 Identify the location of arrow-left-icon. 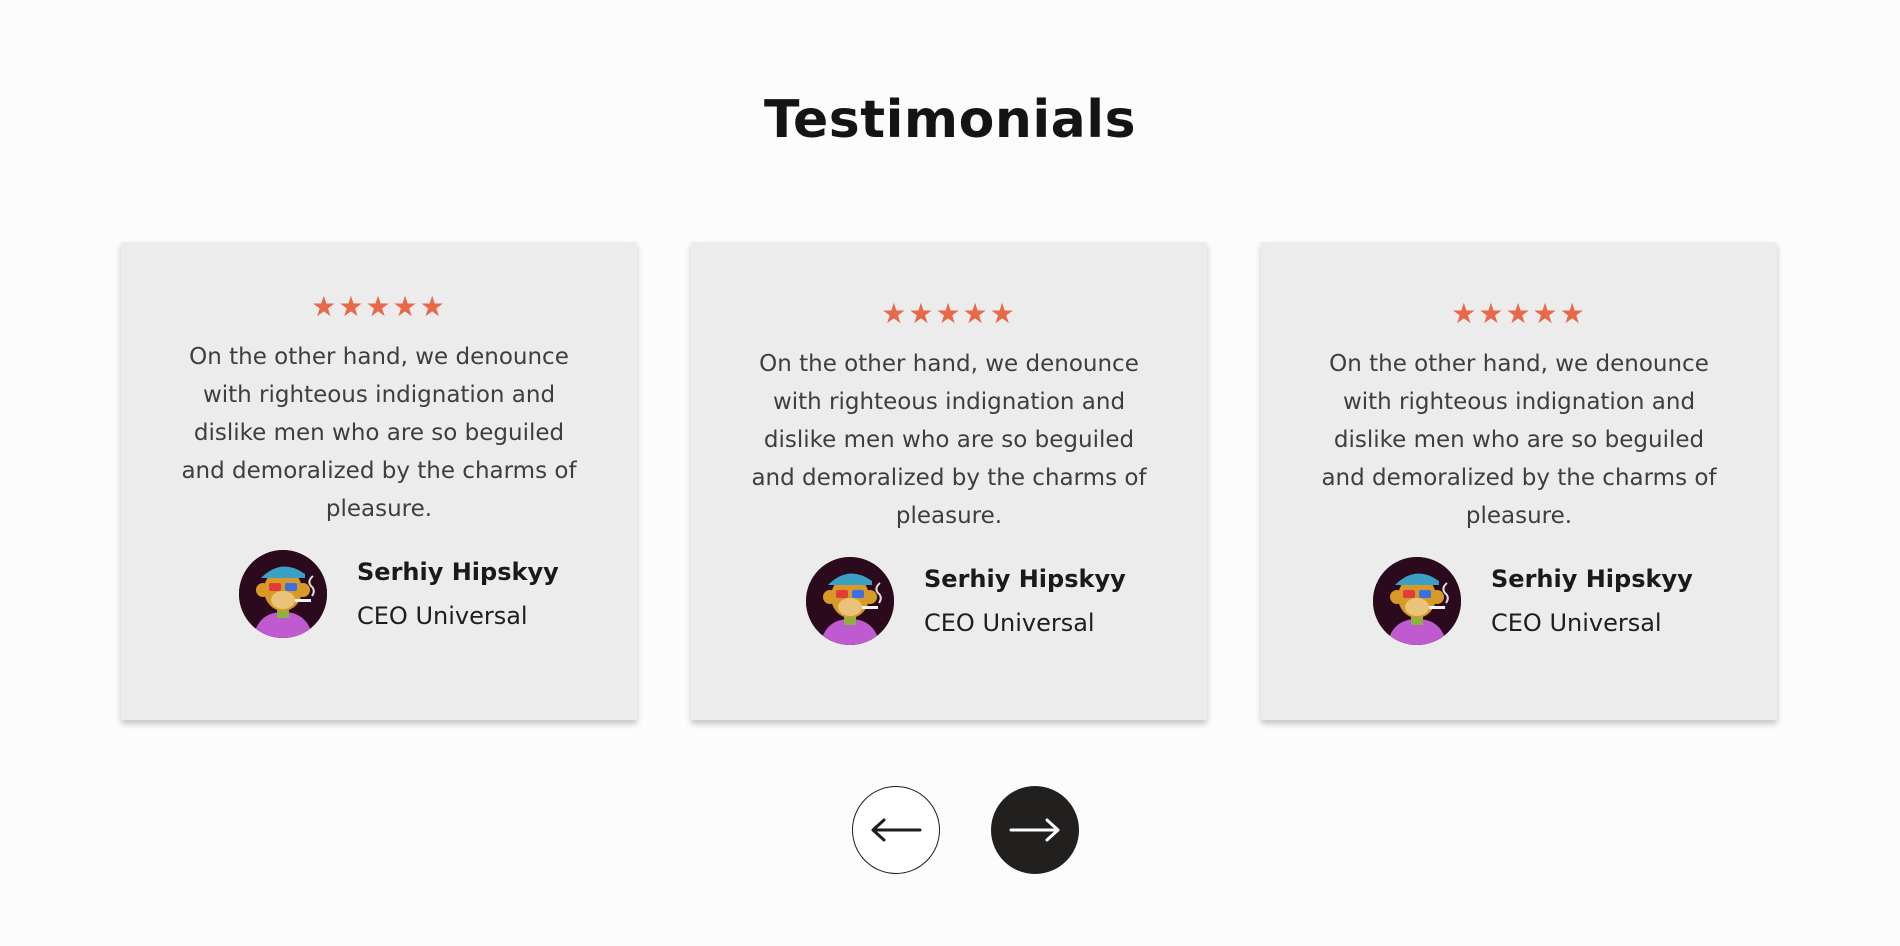
(896, 830).